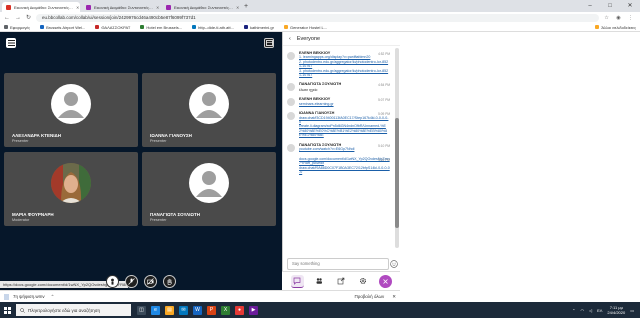 The height and width of the screenshot is (318, 640). I want to click on tab-share-content, so click(341, 281).